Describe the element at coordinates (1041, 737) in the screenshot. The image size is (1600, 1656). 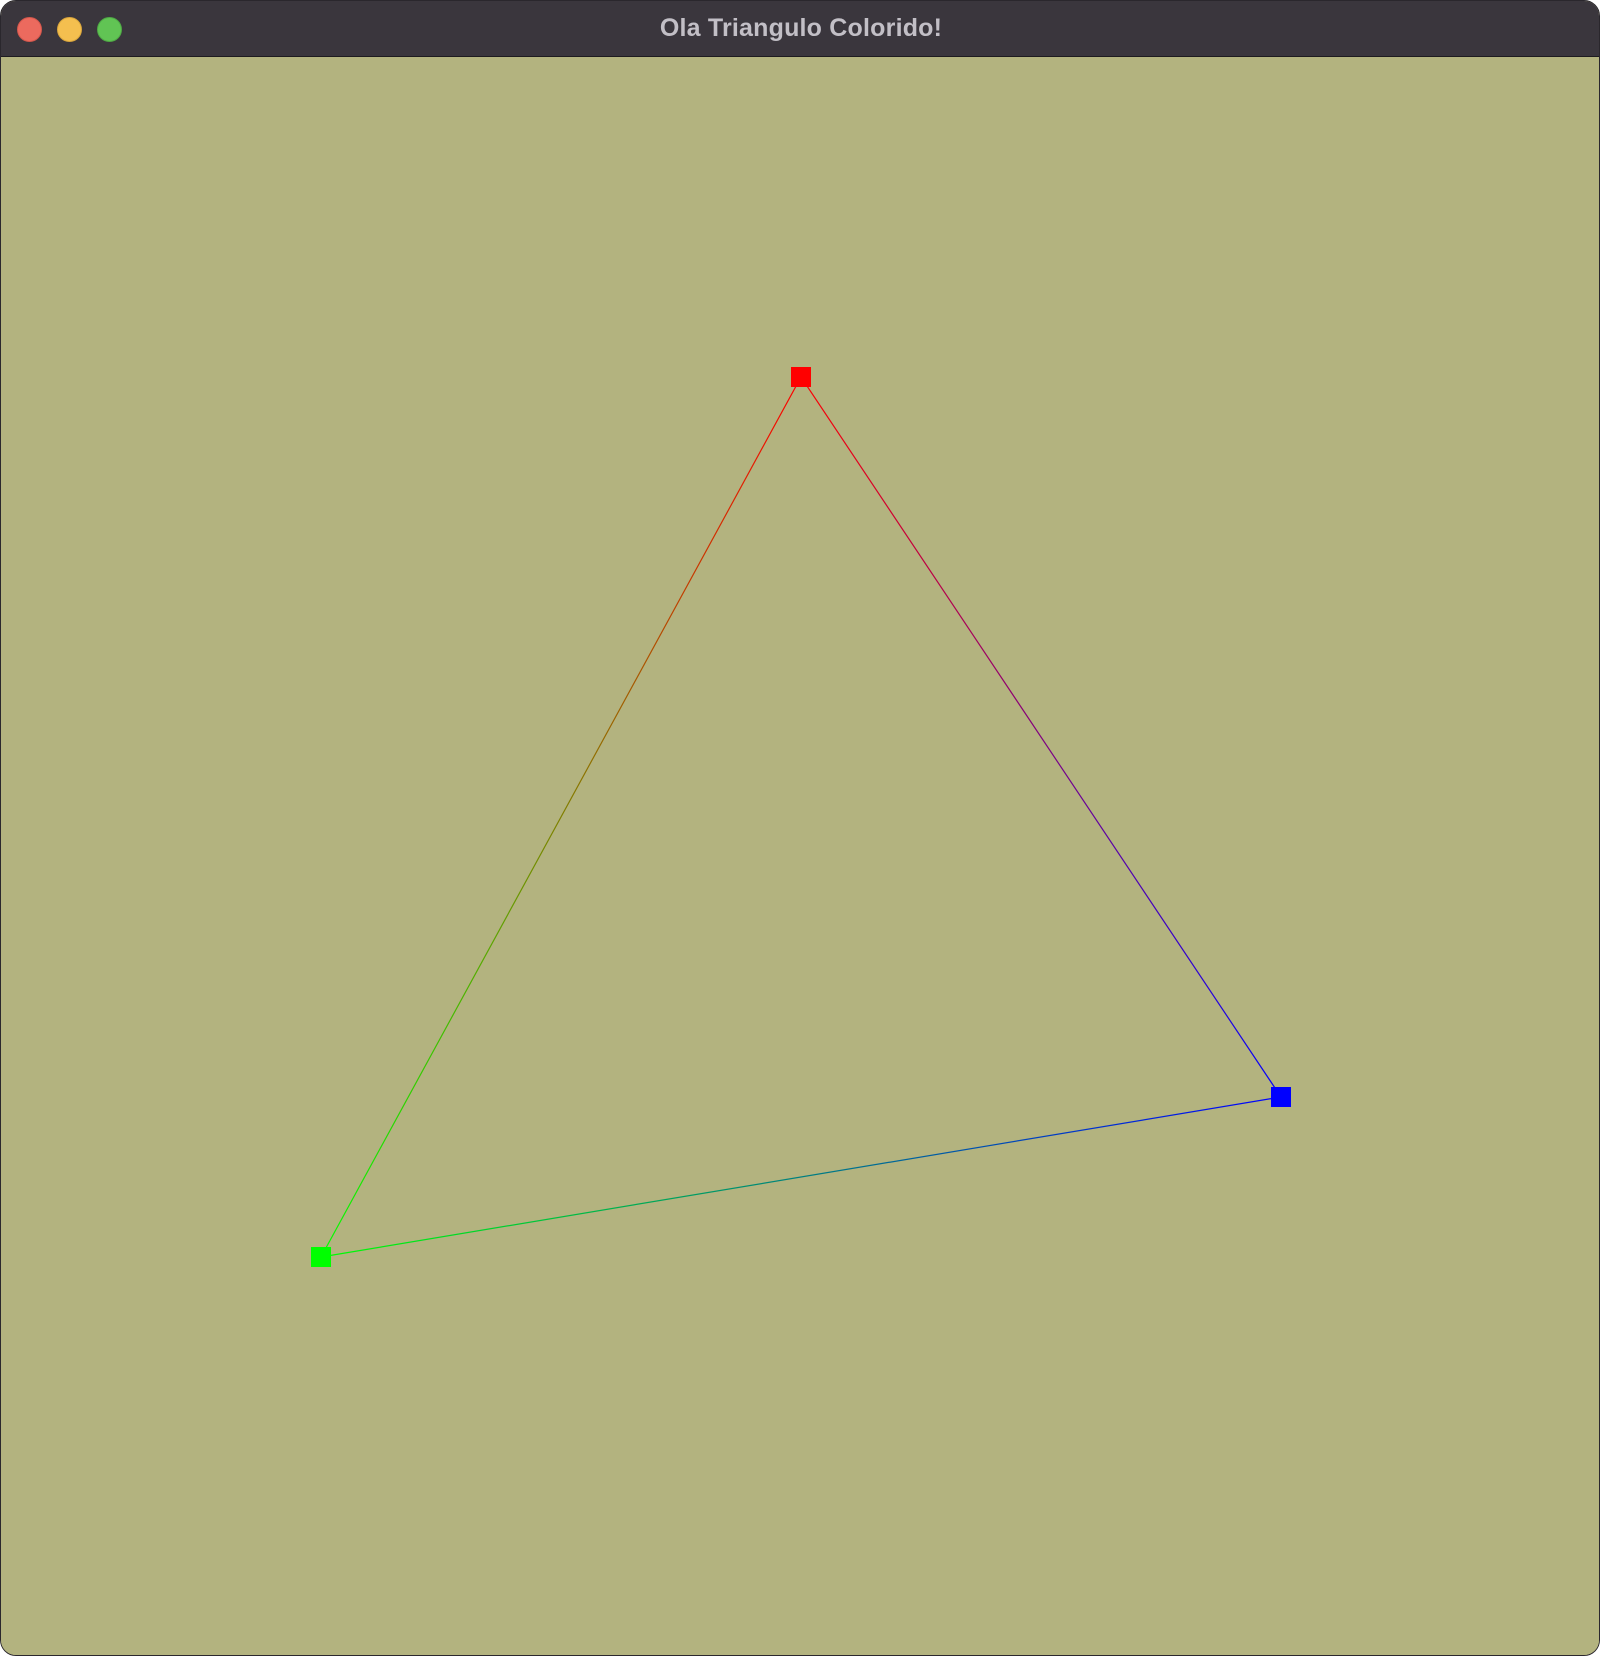
I see `edge-top-to-right` at that location.